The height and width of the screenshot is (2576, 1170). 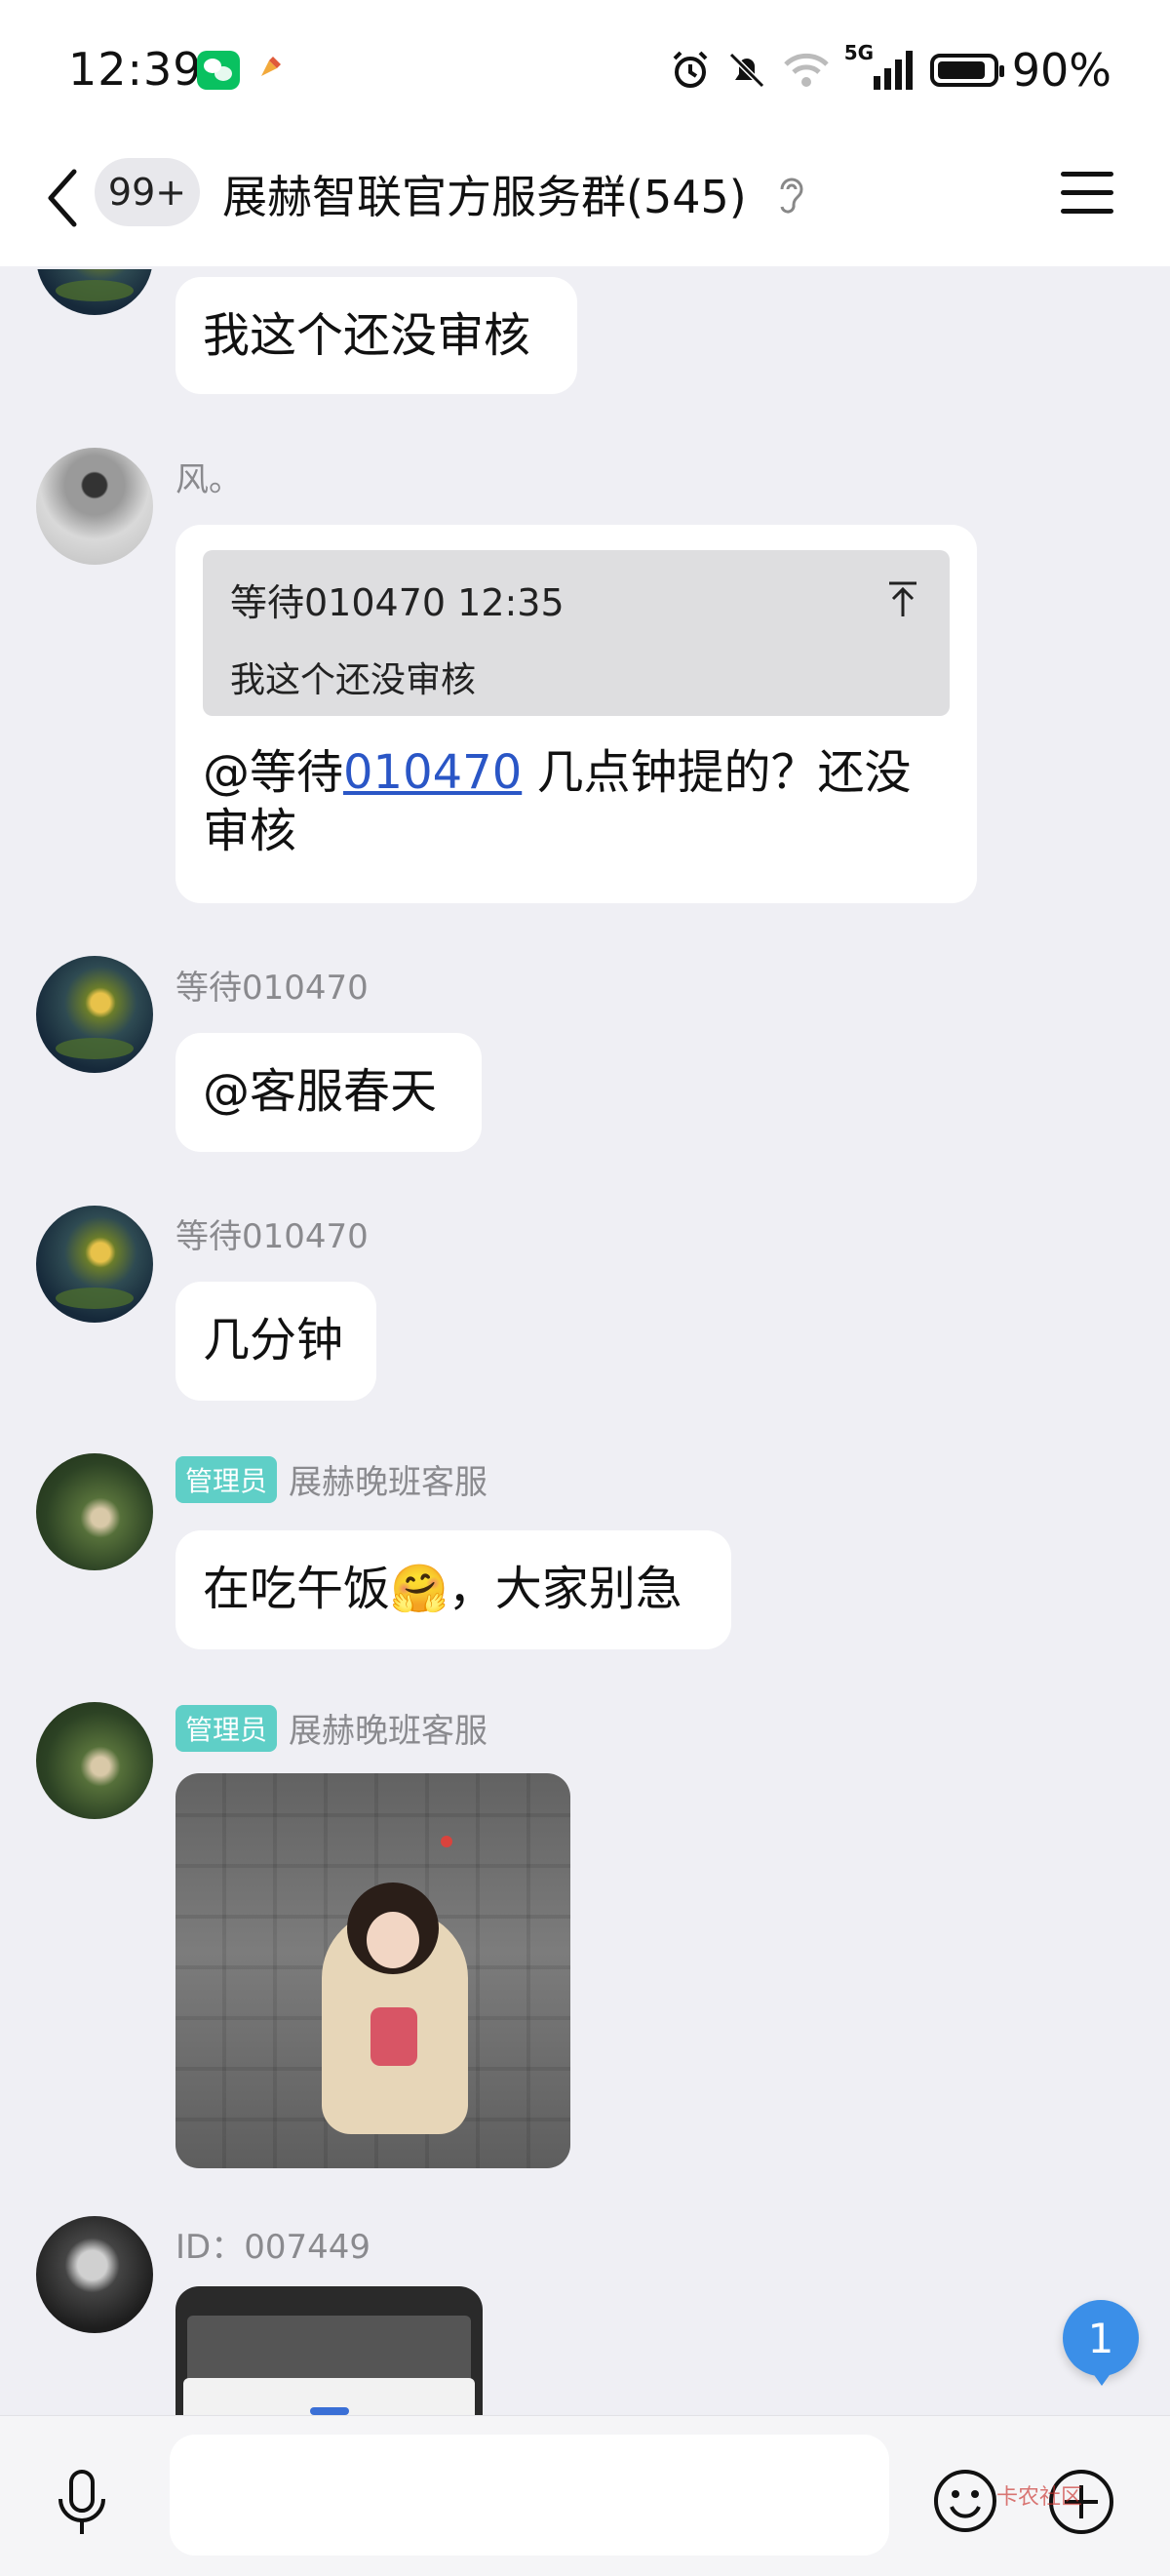 I want to click on status-icons: 5G 90%, so click(x=890, y=69).